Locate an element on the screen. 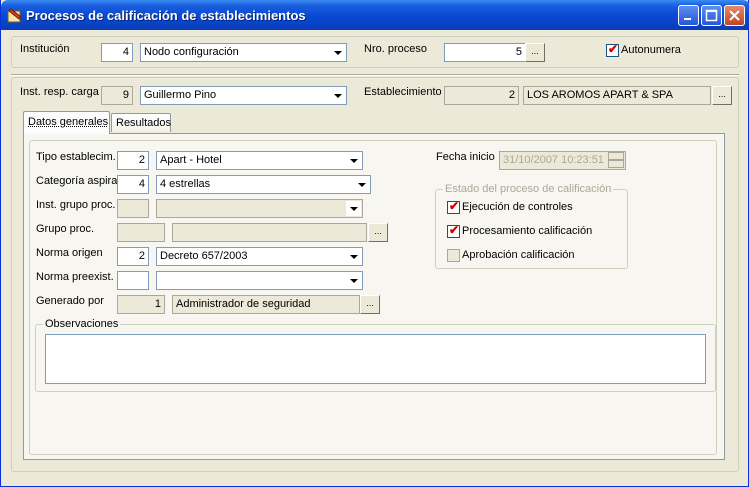 The height and width of the screenshot is (487, 749). observaciones-label: Observaciones is located at coordinates (82, 324).